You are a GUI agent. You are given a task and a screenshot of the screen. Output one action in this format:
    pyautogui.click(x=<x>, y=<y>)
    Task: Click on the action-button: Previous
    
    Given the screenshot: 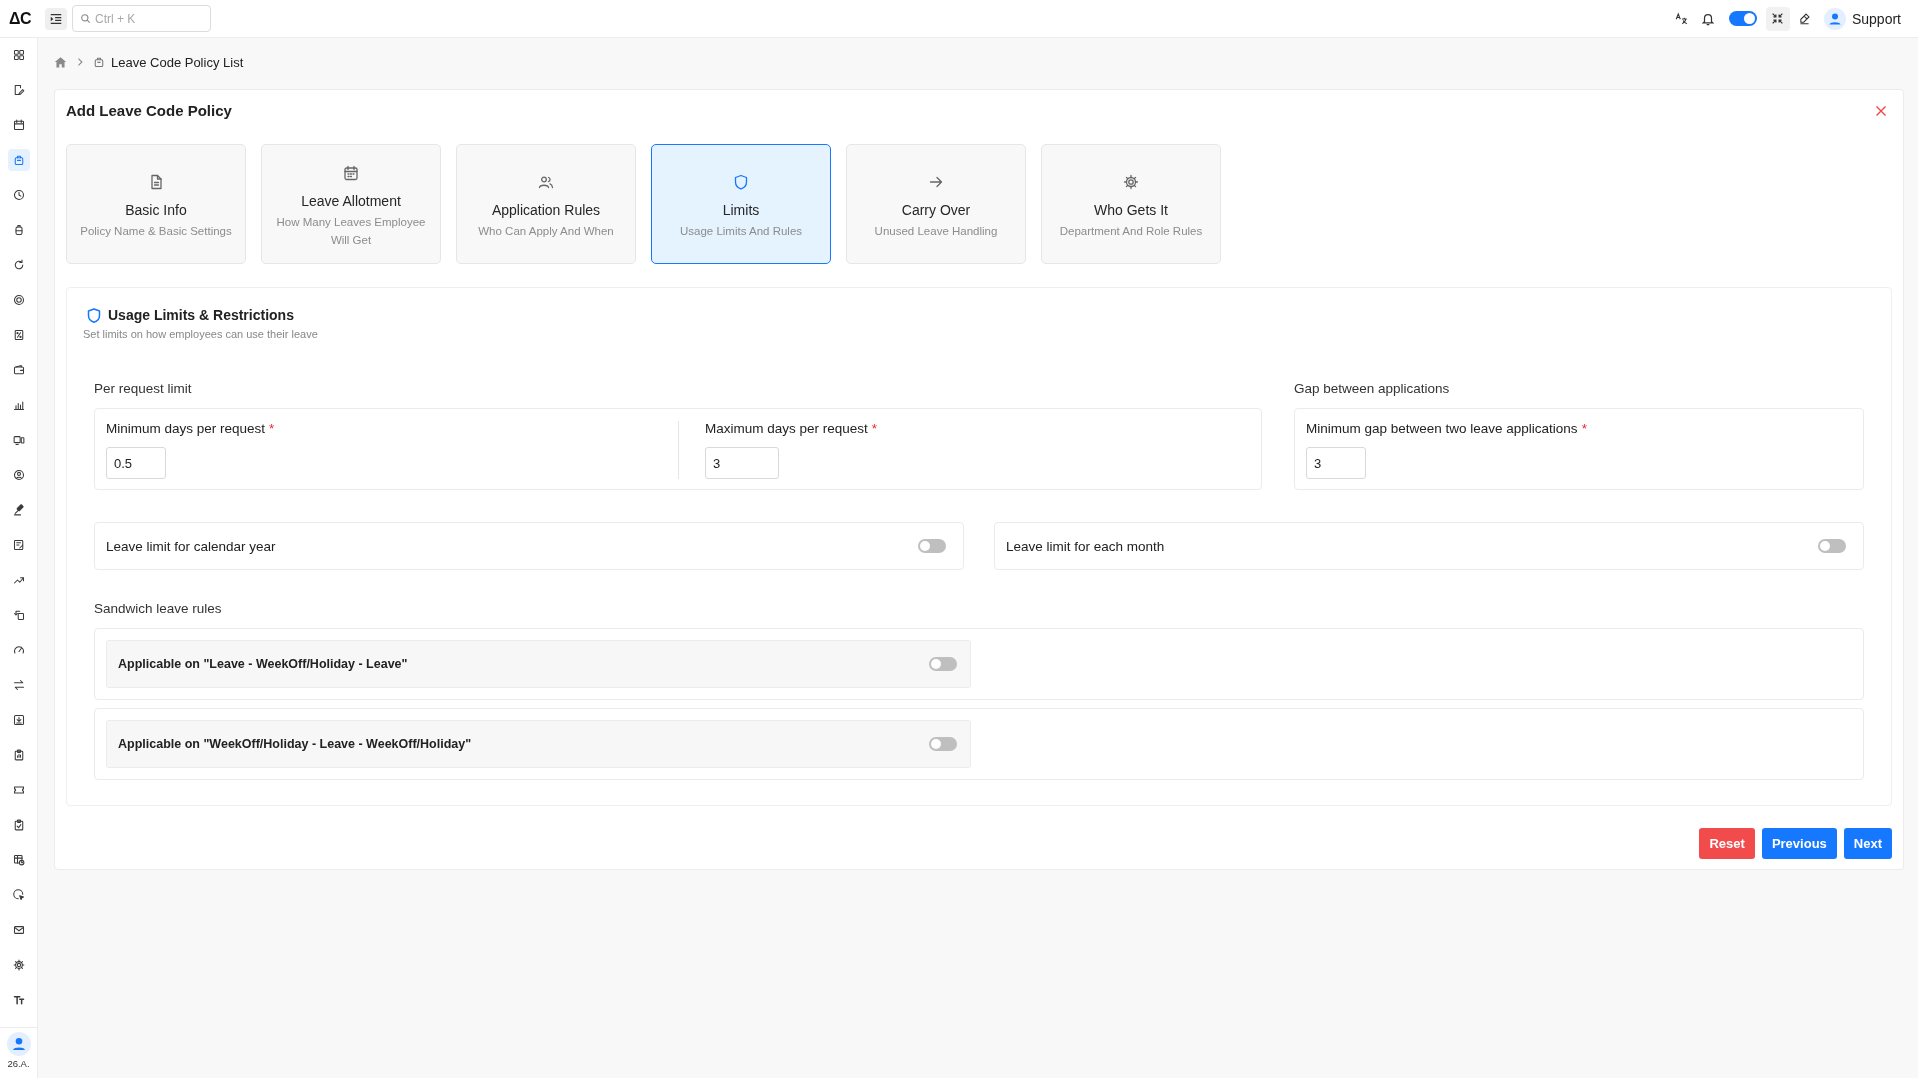 What is the action you would take?
    pyautogui.click(x=1799, y=843)
    